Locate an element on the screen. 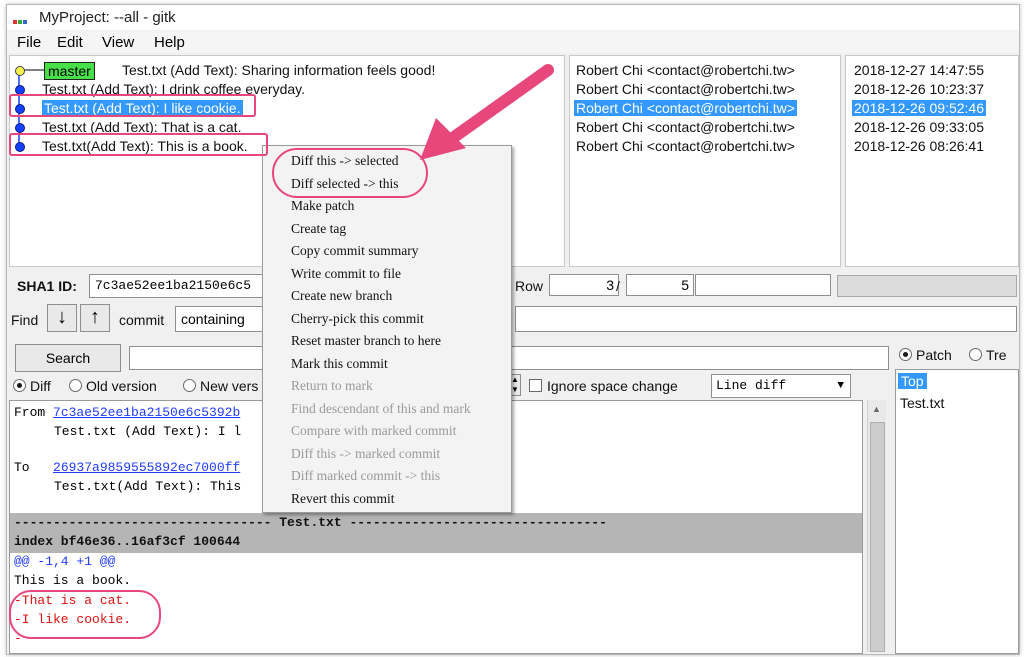 This screenshot has height=657, width=1024. diff-from-line: From 7c3ae52ee1ba2150e6c5392b is located at coordinates (127, 412).